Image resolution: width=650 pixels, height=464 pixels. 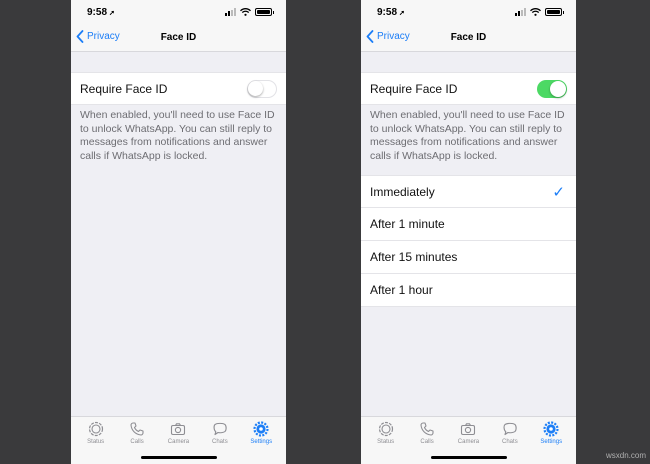 I want to click on option-after-15-minutes: After 15 minutes, so click(x=468, y=257).